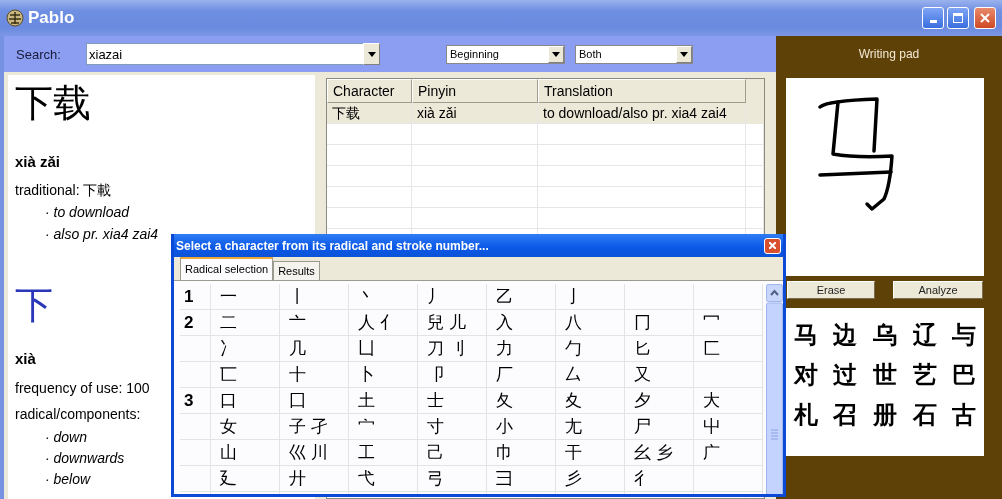  I want to click on meaning: · also pr. xia4 zai4, so click(102, 234).